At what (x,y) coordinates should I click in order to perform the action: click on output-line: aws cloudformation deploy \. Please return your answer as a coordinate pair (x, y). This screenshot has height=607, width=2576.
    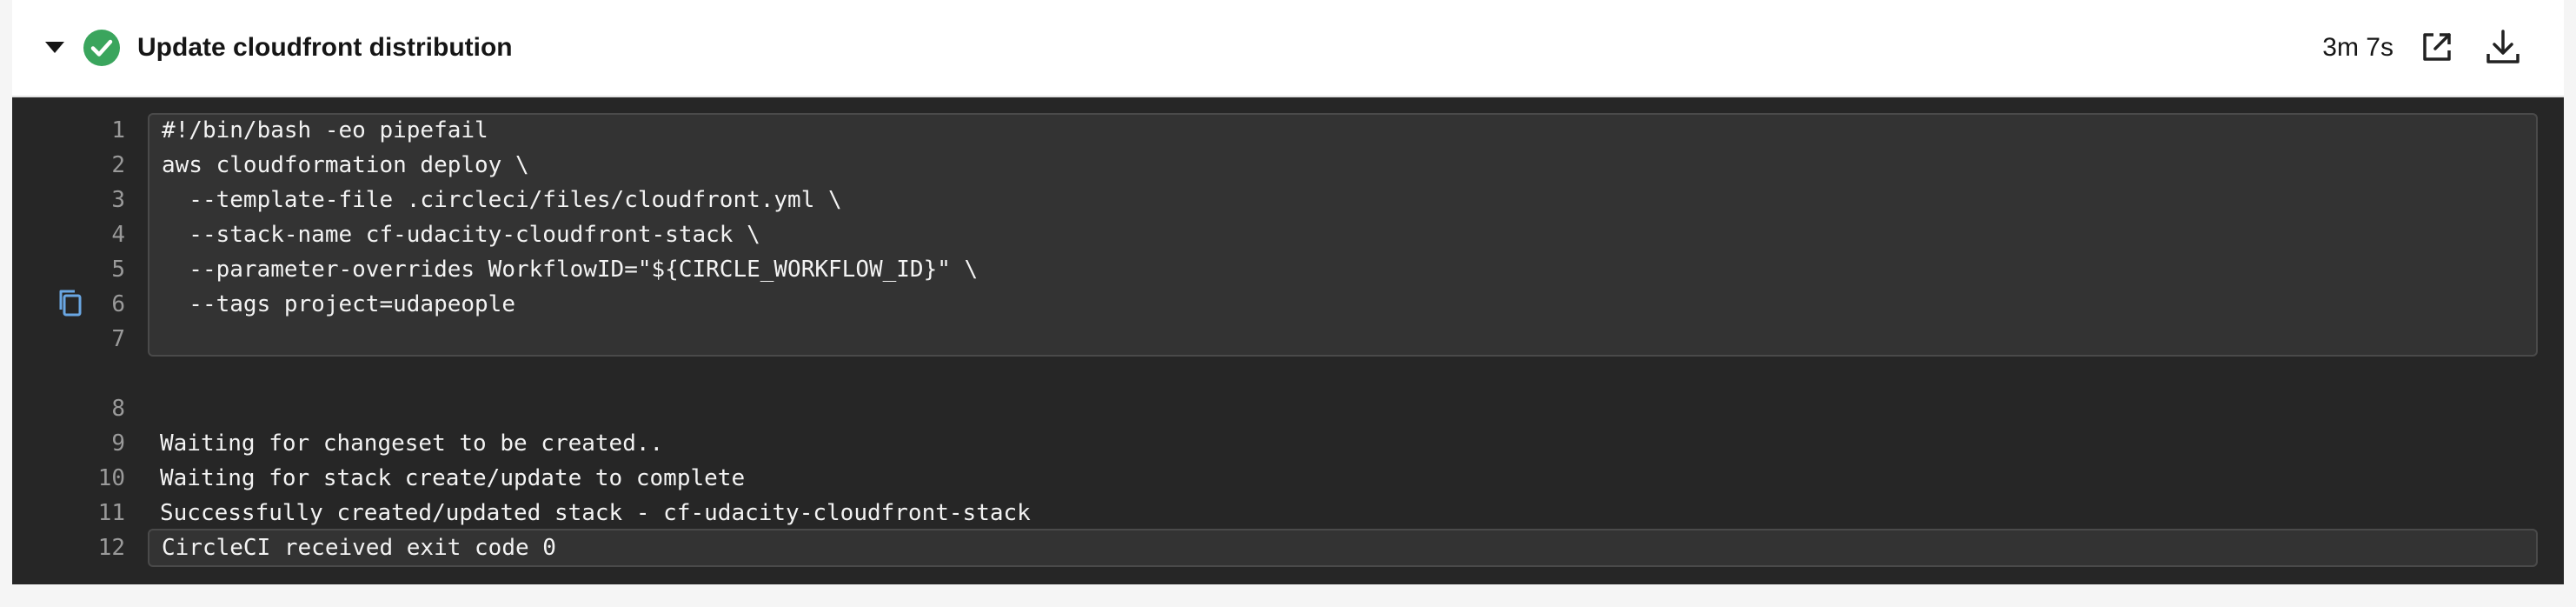
    Looking at the image, I should click on (345, 165).